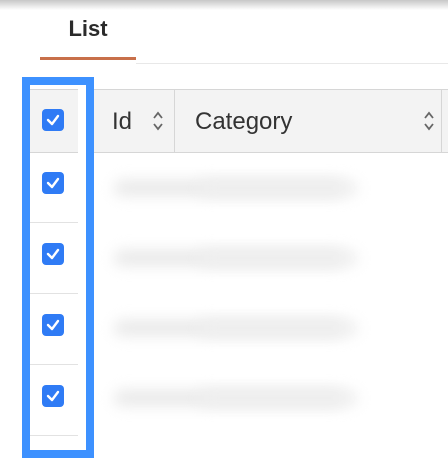  I want to click on table-header: Id Category, so click(268, 121).